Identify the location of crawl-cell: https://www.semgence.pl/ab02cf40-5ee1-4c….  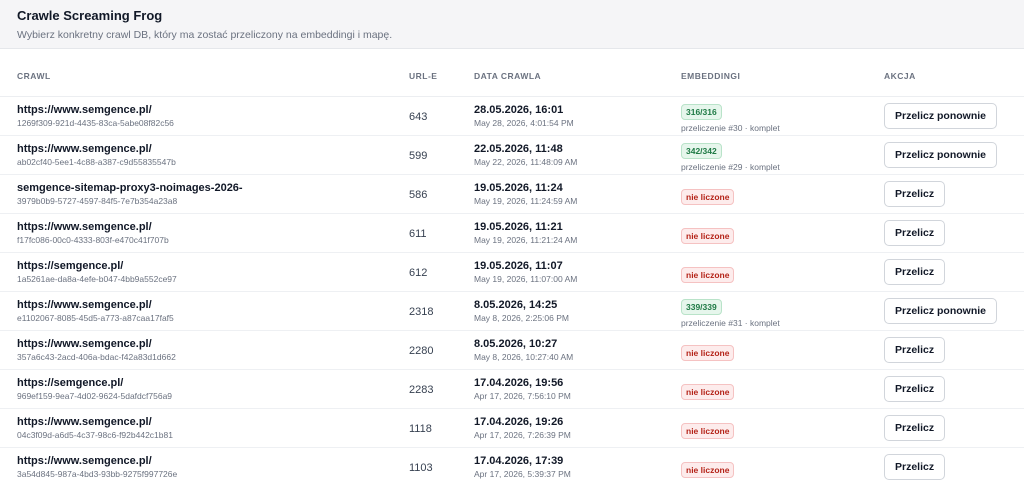
(202, 155).